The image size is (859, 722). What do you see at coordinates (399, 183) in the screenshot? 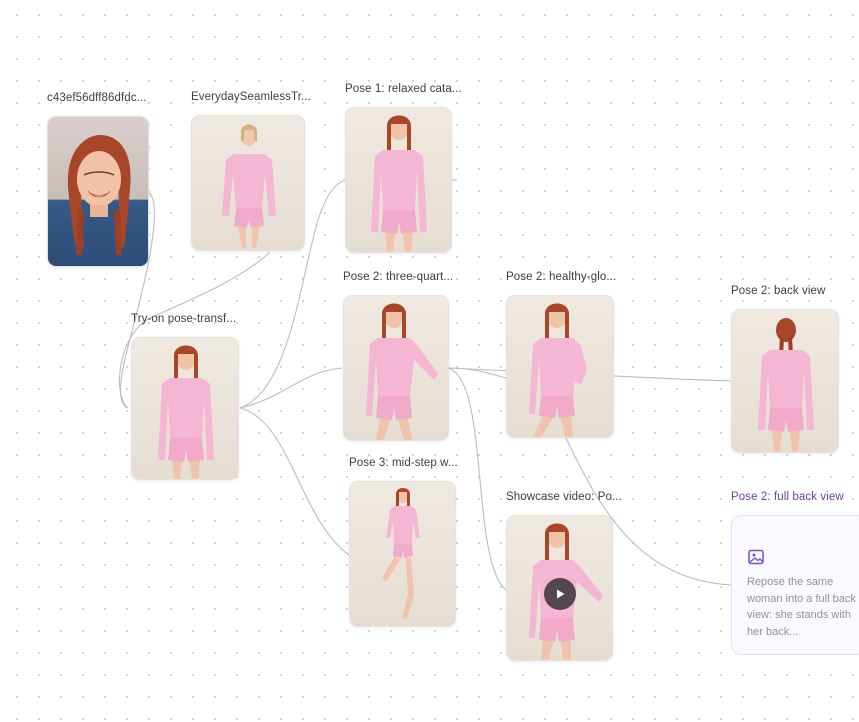
I see `redhead-model-relaxed-image` at bounding box center [399, 183].